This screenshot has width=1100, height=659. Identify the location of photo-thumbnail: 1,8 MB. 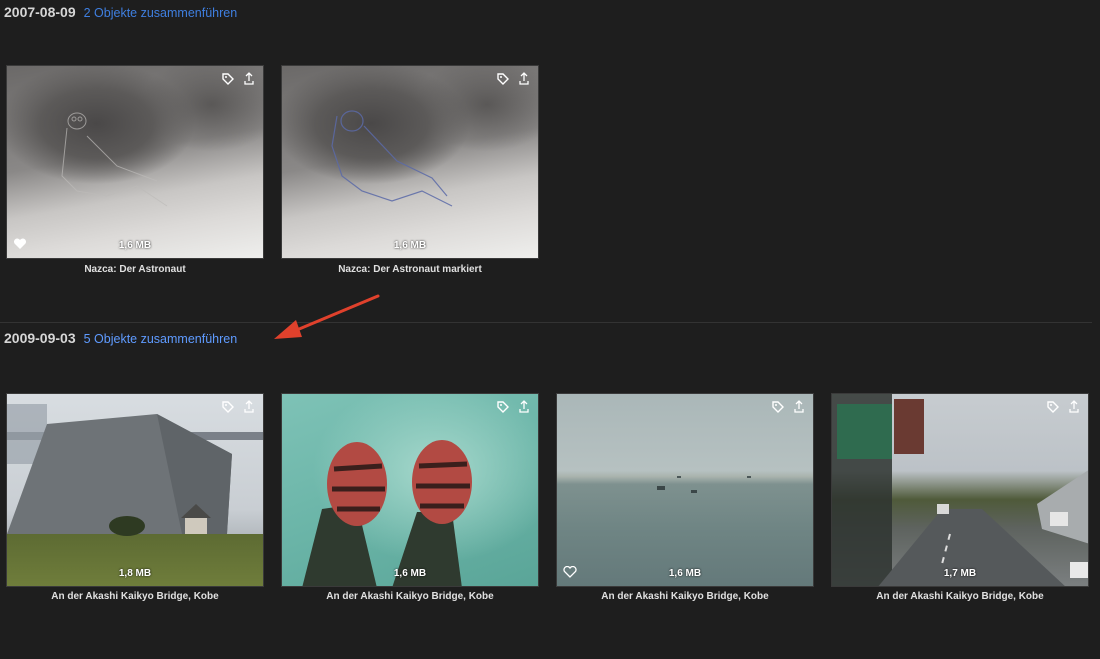
(135, 490).